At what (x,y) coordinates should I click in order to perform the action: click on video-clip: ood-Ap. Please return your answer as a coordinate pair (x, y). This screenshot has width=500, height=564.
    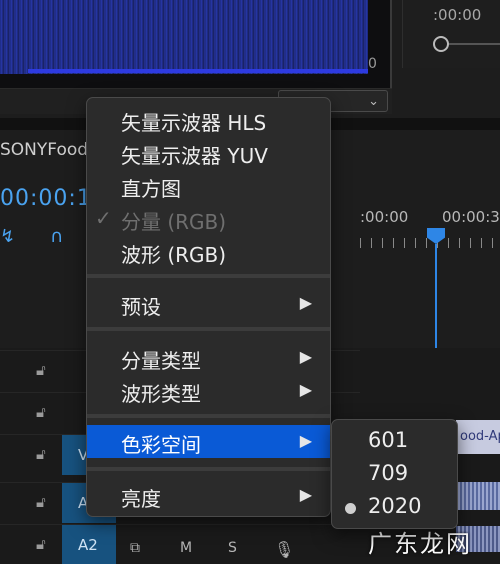
    Looking at the image, I should click on (478, 437).